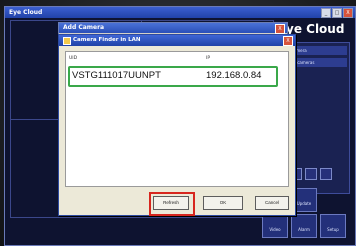  Describe the element at coordinates (173, 76) in the screenshot. I see `camera-row: VSTG111017UUNPT 192.168.0.84` at that location.